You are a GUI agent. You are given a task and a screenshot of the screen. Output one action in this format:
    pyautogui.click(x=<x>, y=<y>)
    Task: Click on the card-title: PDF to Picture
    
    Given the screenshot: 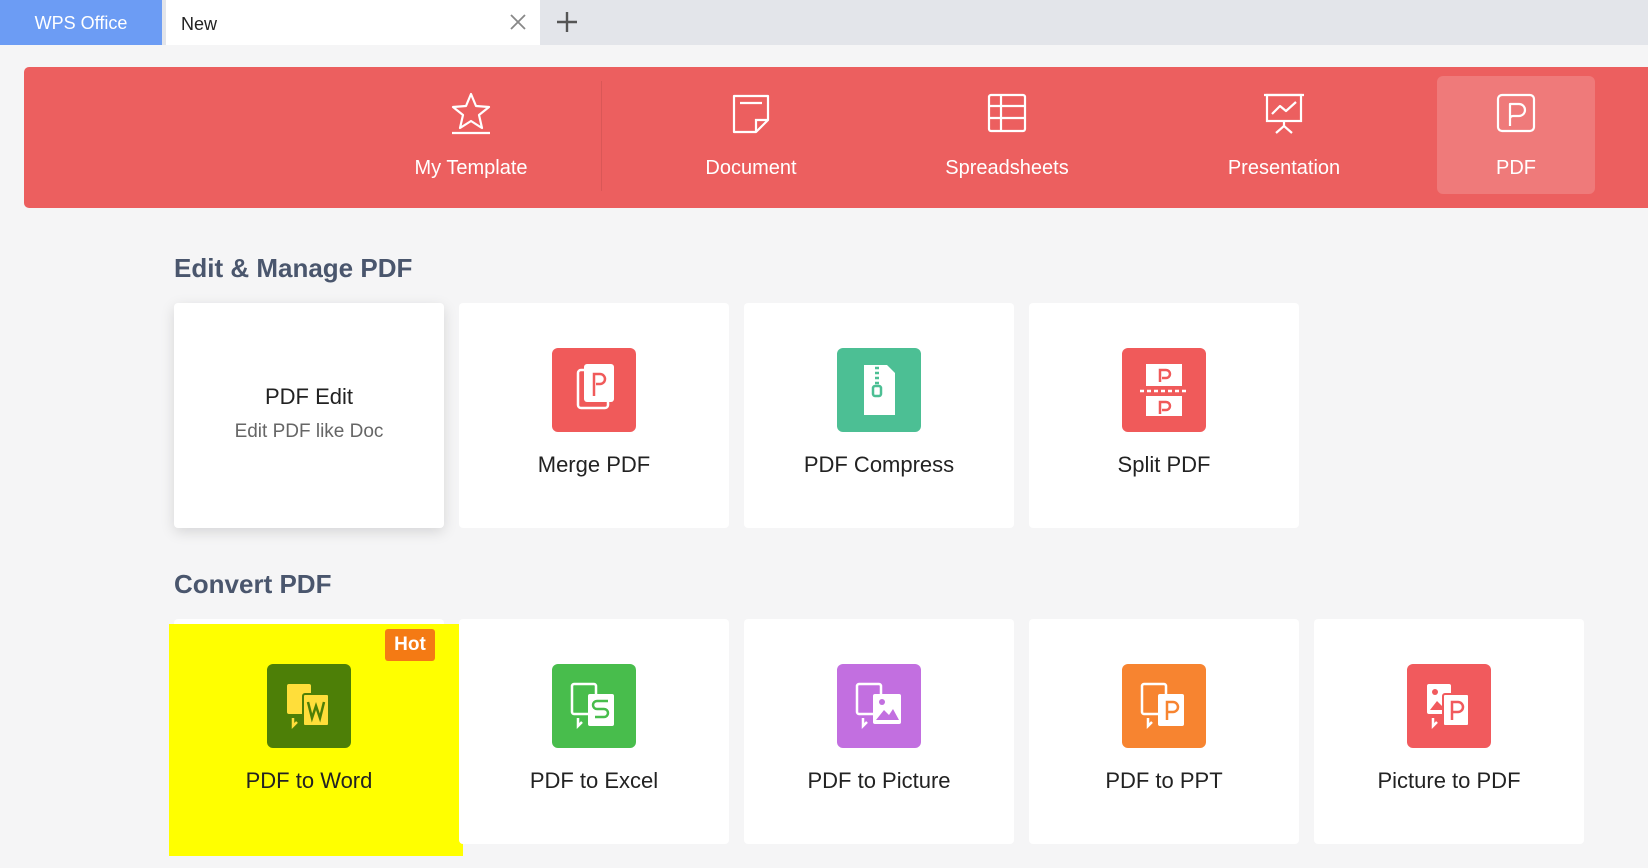 What is the action you would take?
    pyautogui.click(x=879, y=780)
    